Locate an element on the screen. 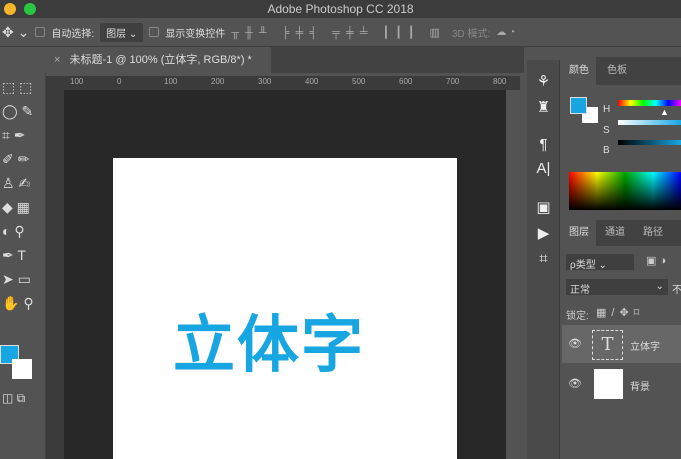 Image resolution: width=681 pixels, height=459 pixels. 3d-mode-label: 3D 模式: is located at coordinates (471, 34).